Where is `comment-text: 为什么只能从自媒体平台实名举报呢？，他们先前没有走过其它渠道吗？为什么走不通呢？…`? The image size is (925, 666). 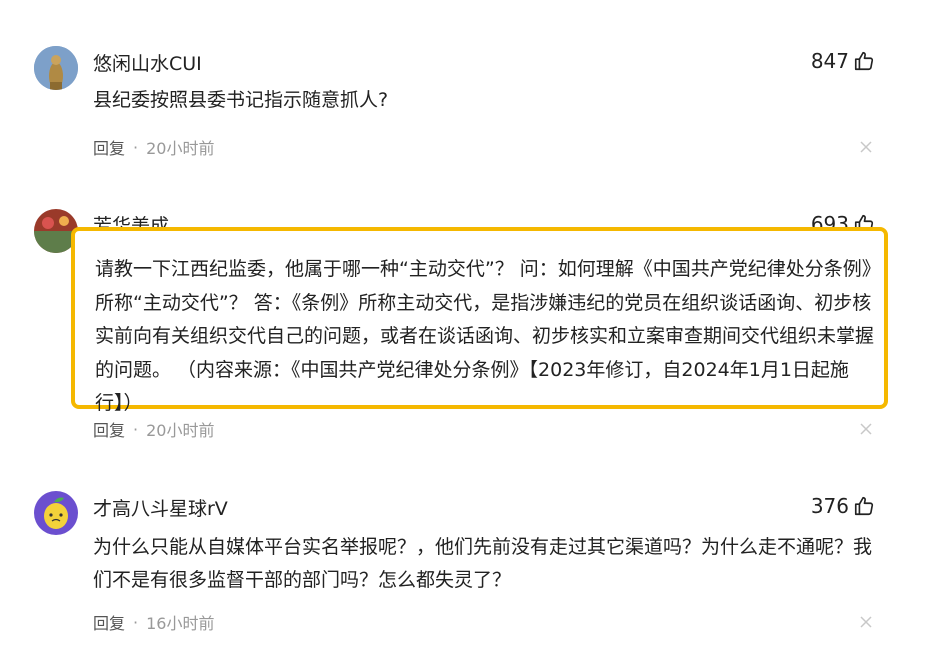
comment-text: 为什么只能从自媒体平台实名举报呢？，他们先前没有走过其它渠道吗？为什么走不通呢？… is located at coordinates (483, 563).